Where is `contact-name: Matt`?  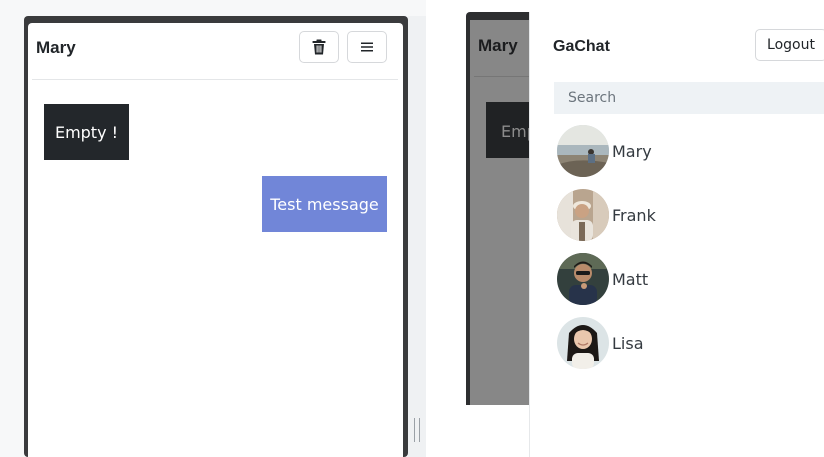 contact-name: Matt is located at coordinates (630, 279).